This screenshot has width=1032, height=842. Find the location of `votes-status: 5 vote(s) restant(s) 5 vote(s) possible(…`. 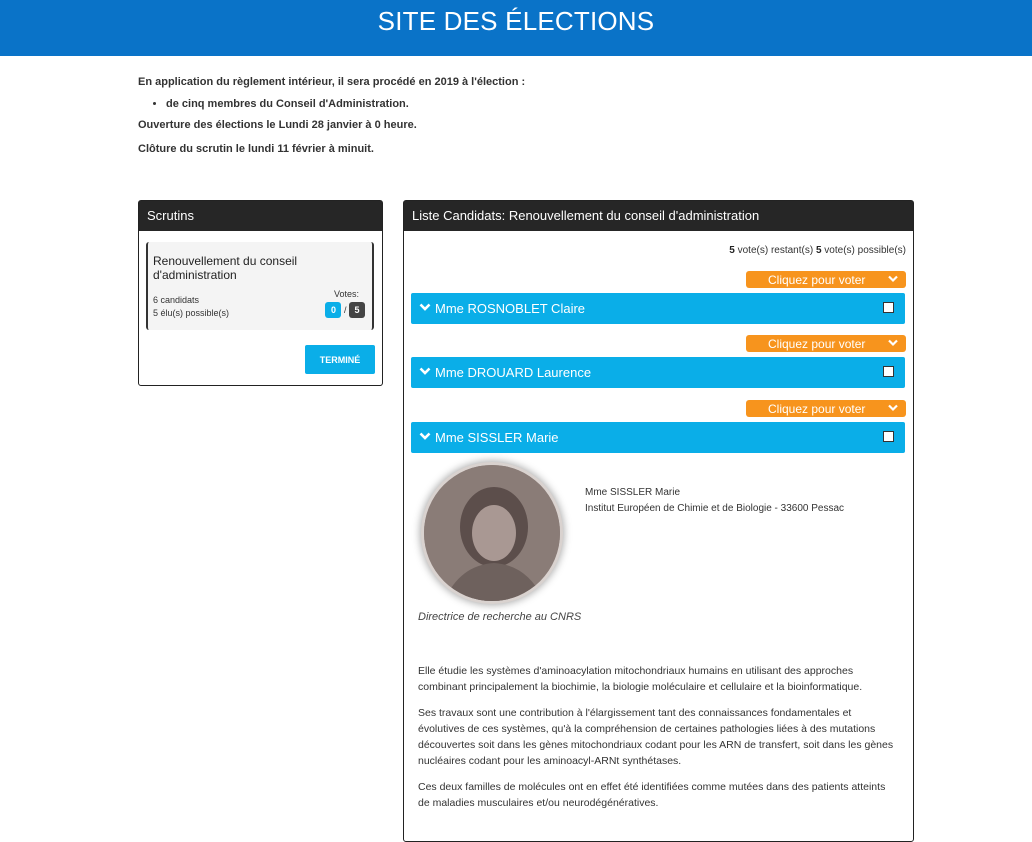

votes-status: 5 vote(s) restant(s) 5 vote(s) possible(… is located at coordinates (817, 250).